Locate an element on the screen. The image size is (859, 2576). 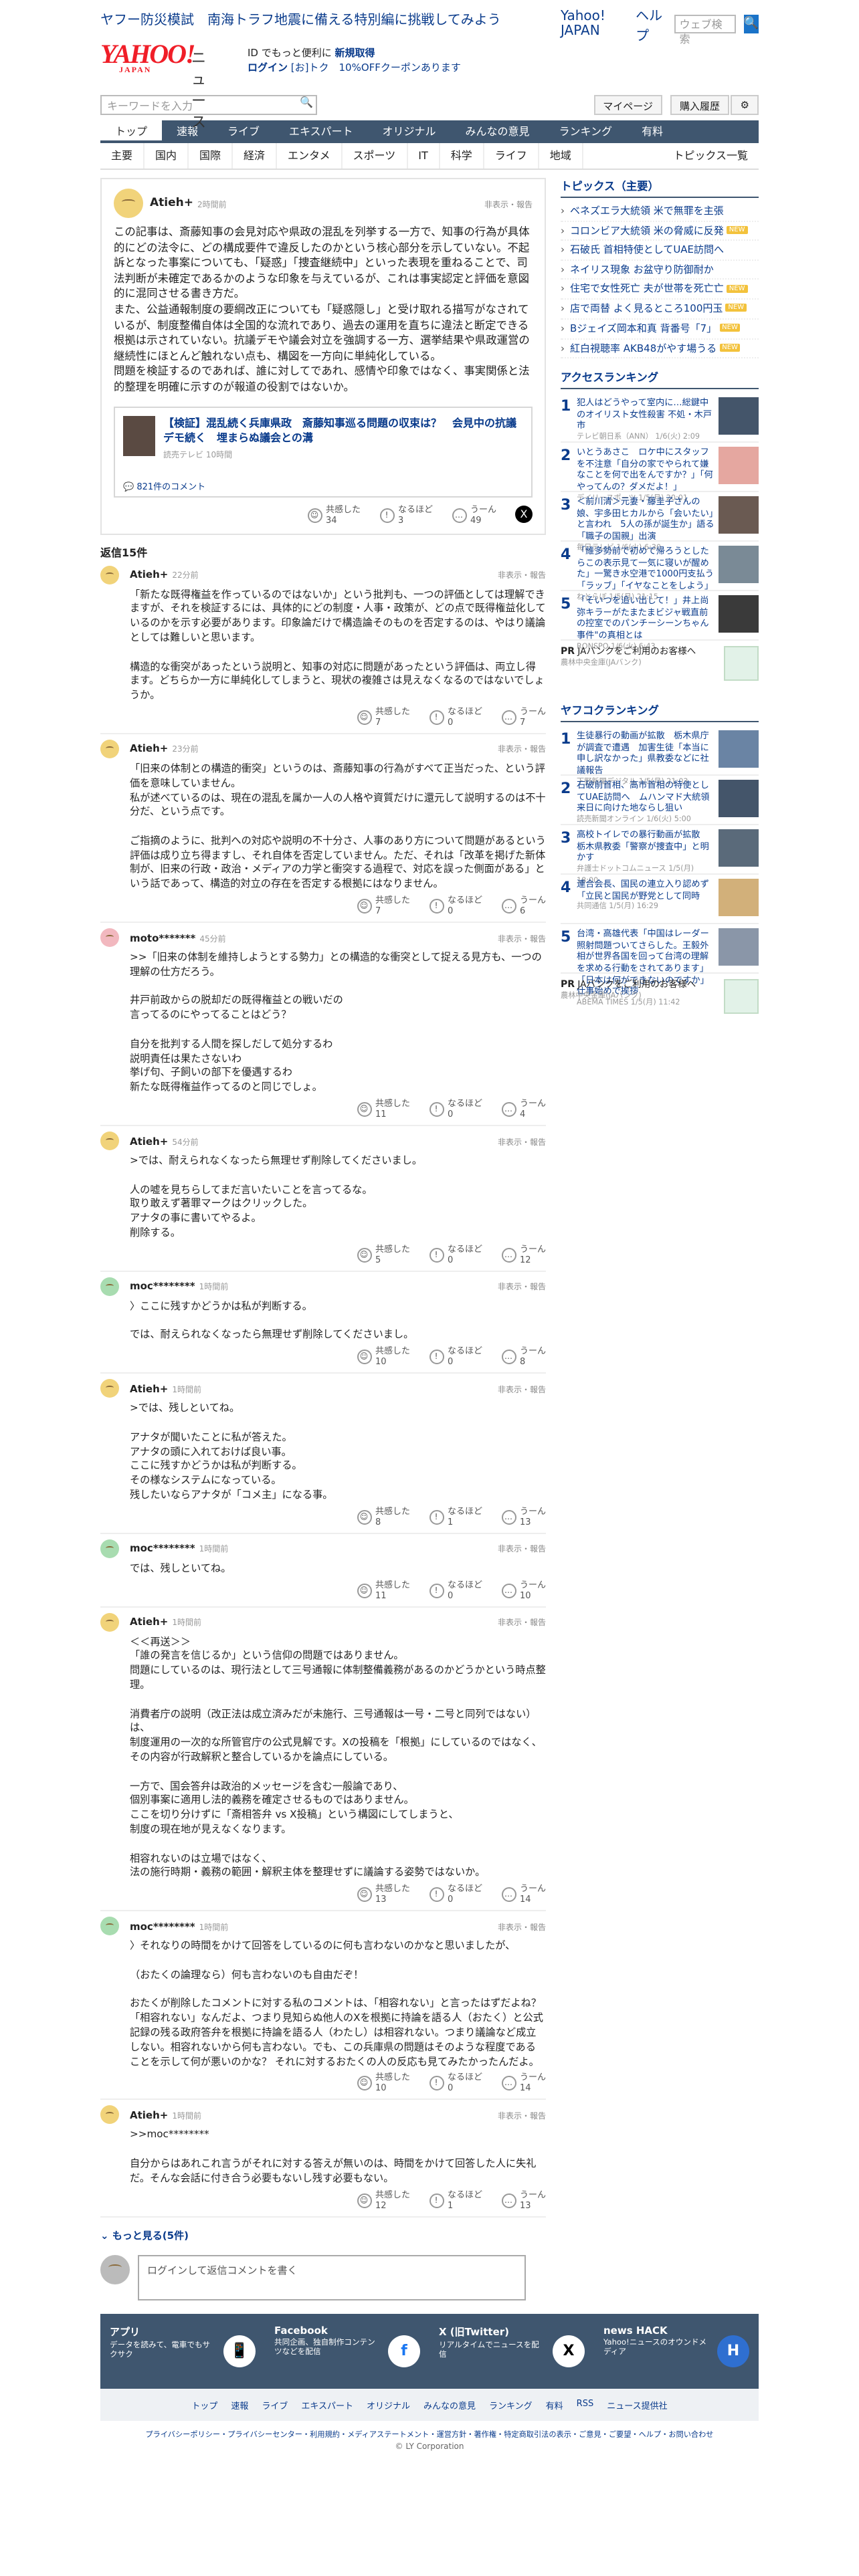
hmm-button: … うーん 7 is located at coordinates (523, 717).